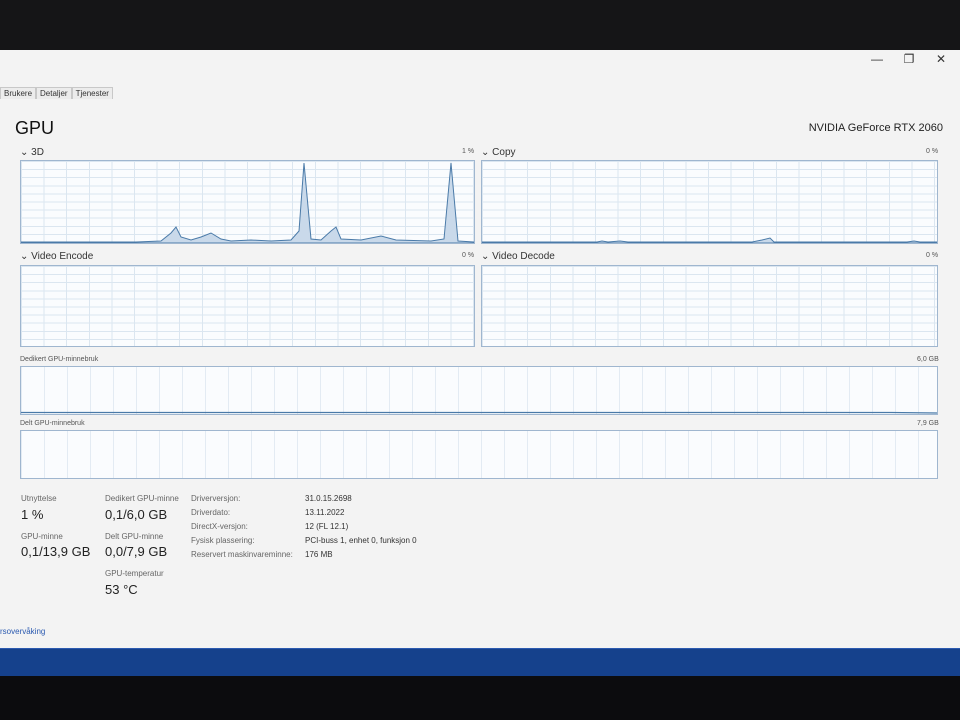 Image resolution: width=960 pixels, height=720 pixels. I want to click on monitor-bezel-bottom, so click(480, 698).